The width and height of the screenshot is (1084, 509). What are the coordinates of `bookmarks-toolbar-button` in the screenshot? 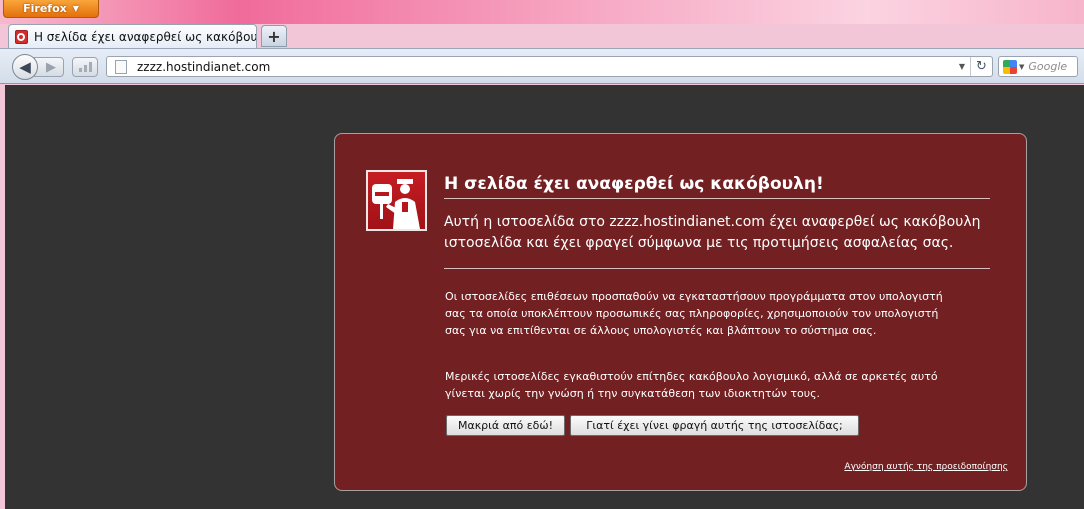 It's located at (85, 67).